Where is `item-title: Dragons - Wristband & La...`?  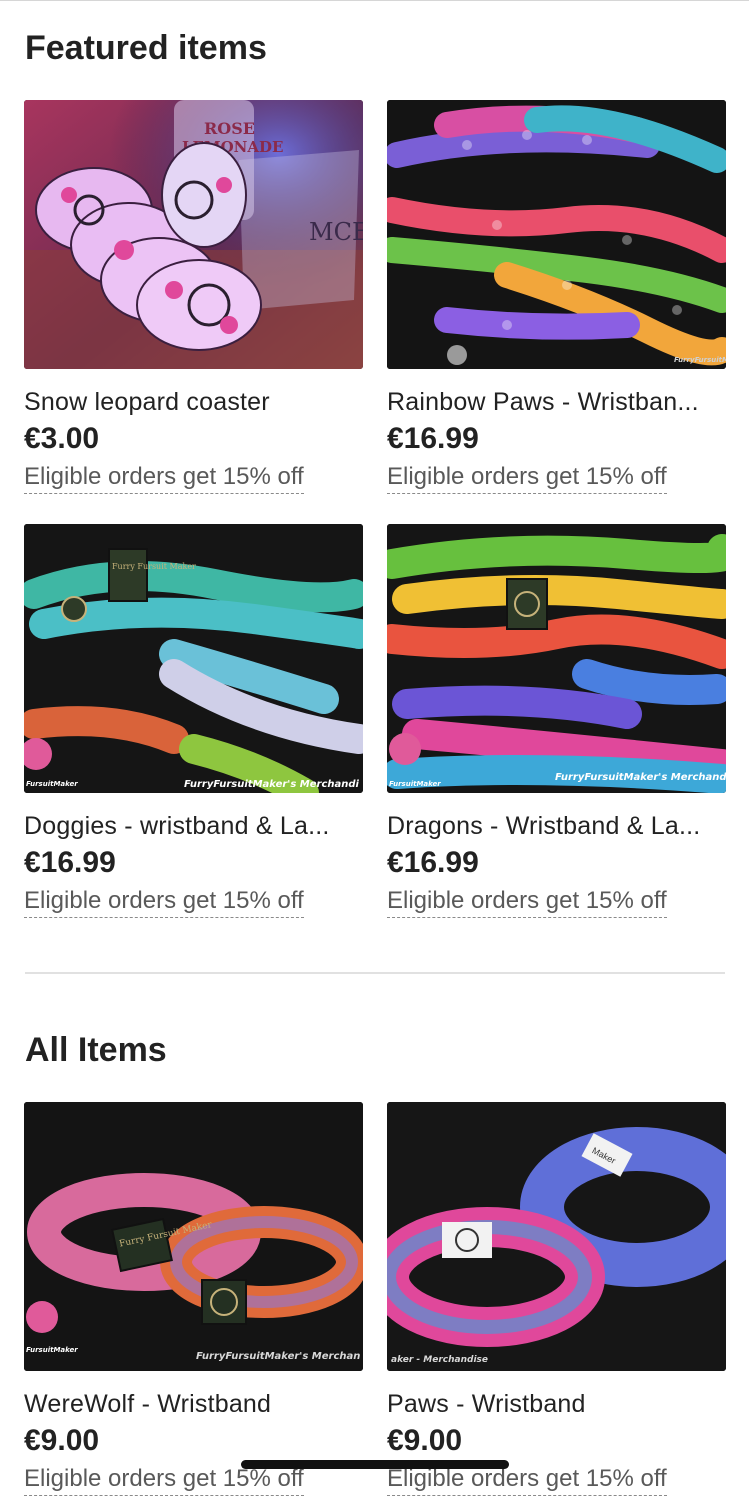 item-title: Dragons - Wristband & La... is located at coordinates (556, 826).